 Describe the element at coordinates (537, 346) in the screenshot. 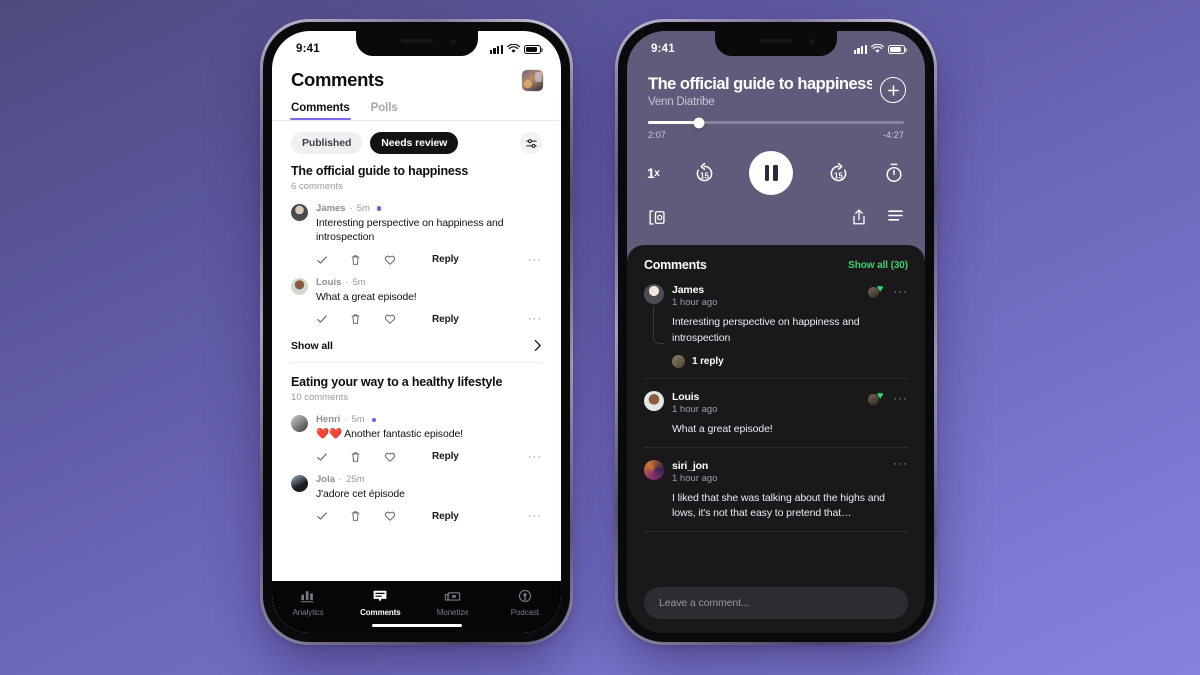

I see `chevron-right-icon` at that location.